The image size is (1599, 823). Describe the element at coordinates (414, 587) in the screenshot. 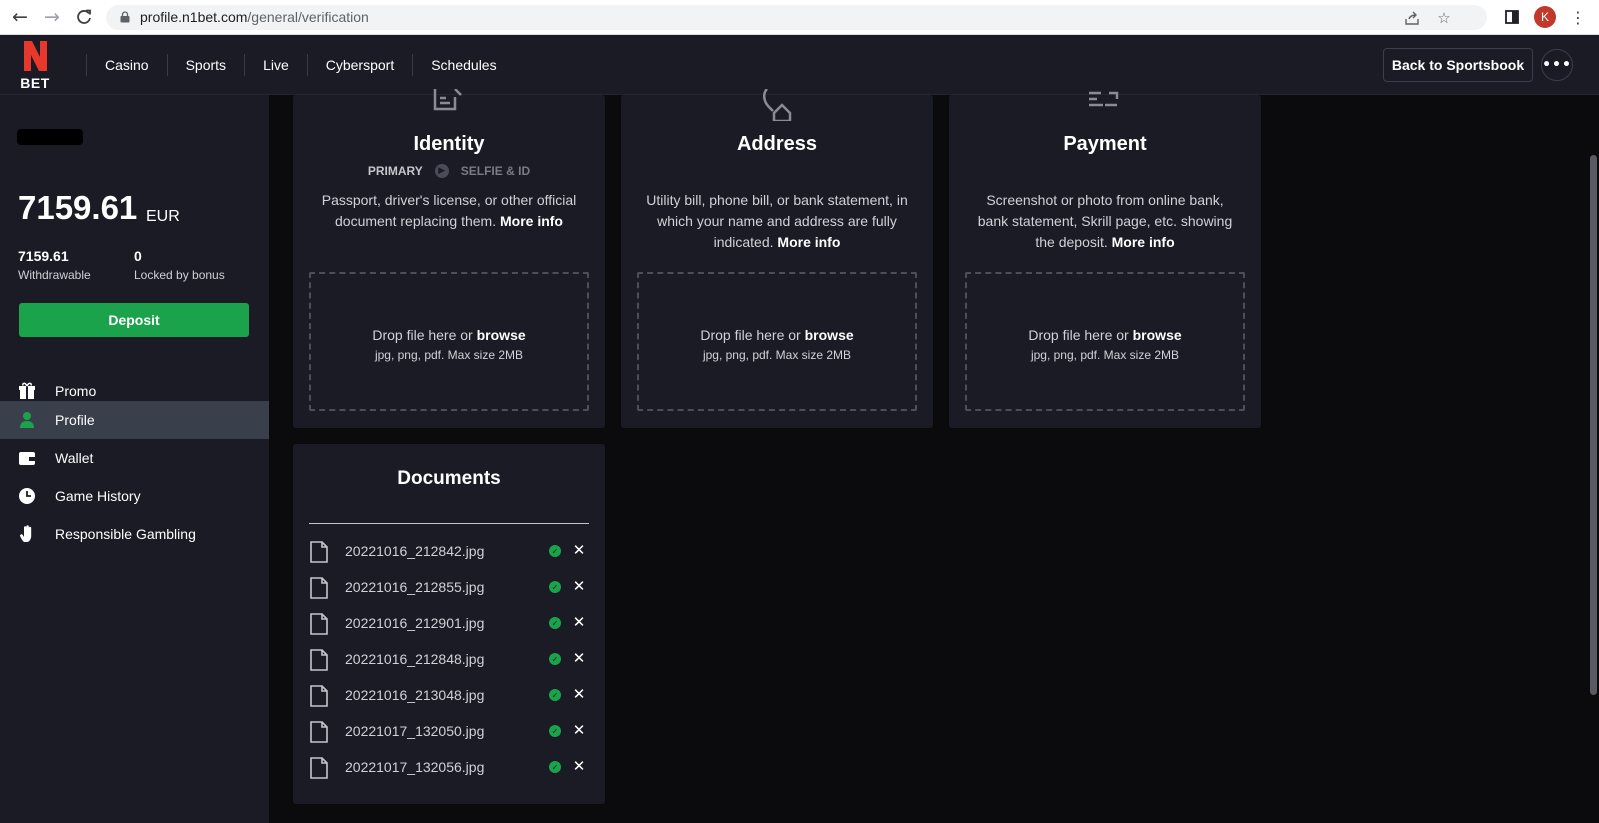

I see `document-filename: 20221016_212855.jpg` at that location.